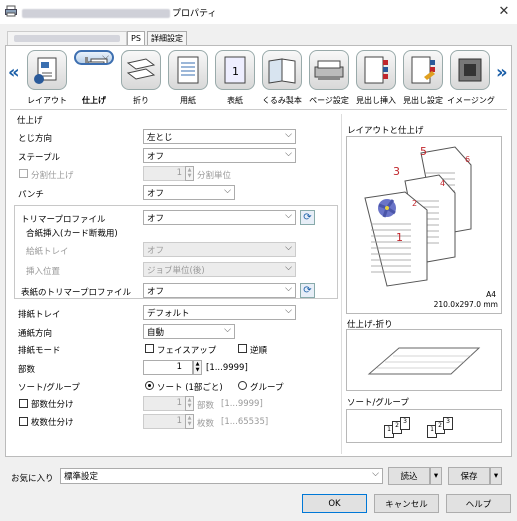  What do you see at coordinates (219, 269) in the screenshot?
I see `insert-position-select: ジョブ単位(後)` at bounding box center [219, 269].